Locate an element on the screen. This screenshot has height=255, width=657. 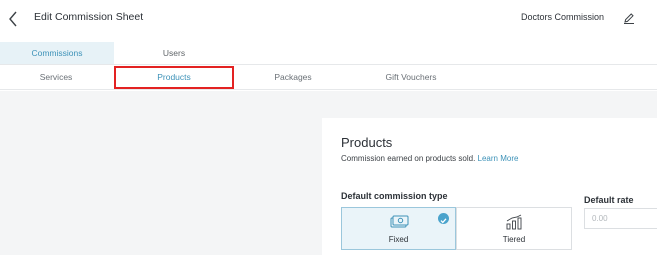
top-bar: Edit Commission Sheet Doctors Commission is located at coordinates (328, 19).